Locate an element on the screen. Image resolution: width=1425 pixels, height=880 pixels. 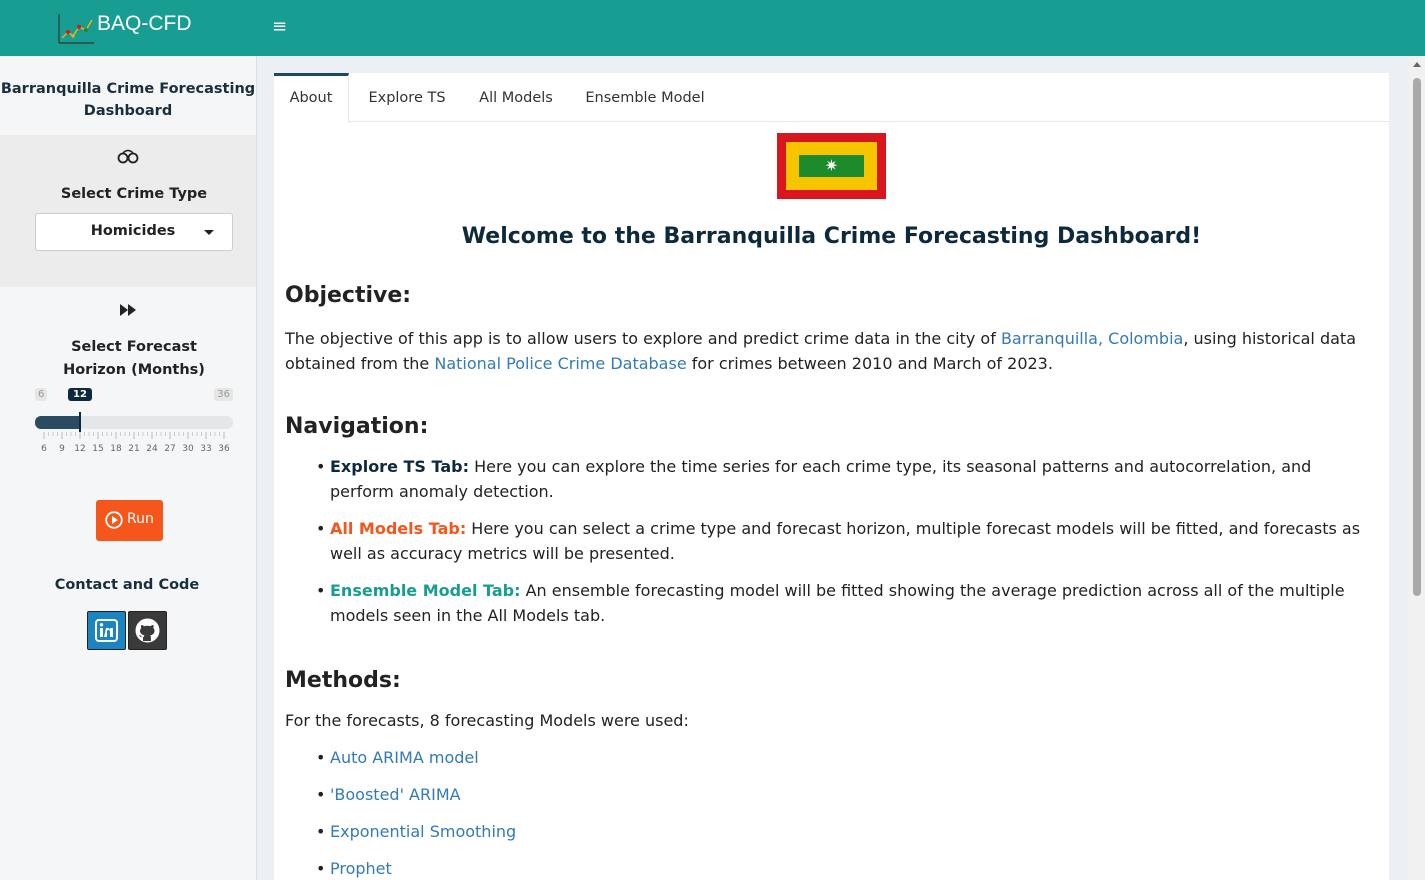
ensemble-model-label: Ensemble Model Tab: is located at coordinates (425, 590).